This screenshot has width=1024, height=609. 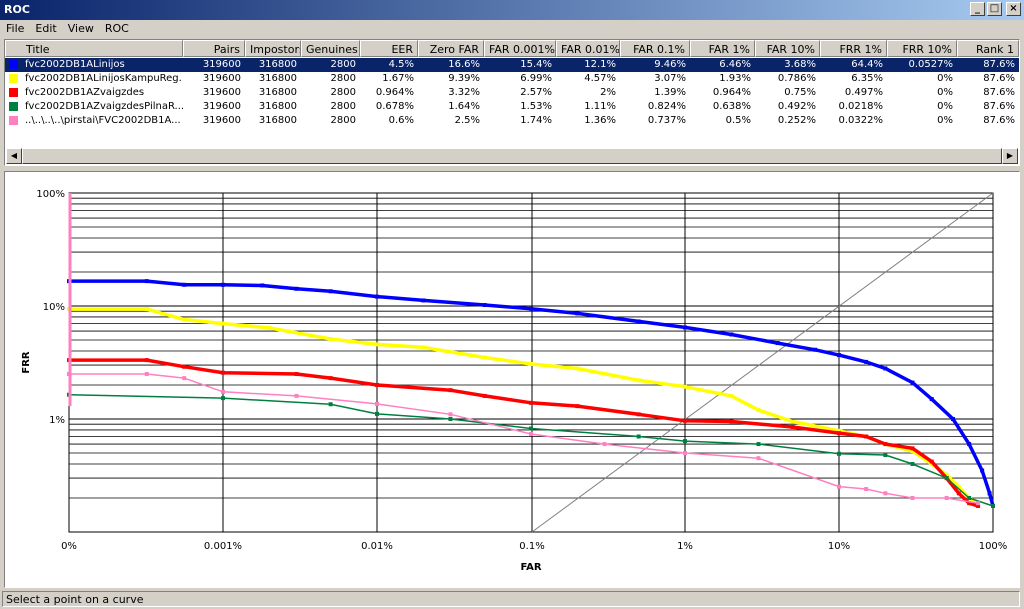 What do you see at coordinates (922, 48) in the screenshot?
I see `column-header: FRR 10%` at bounding box center [922, 48].